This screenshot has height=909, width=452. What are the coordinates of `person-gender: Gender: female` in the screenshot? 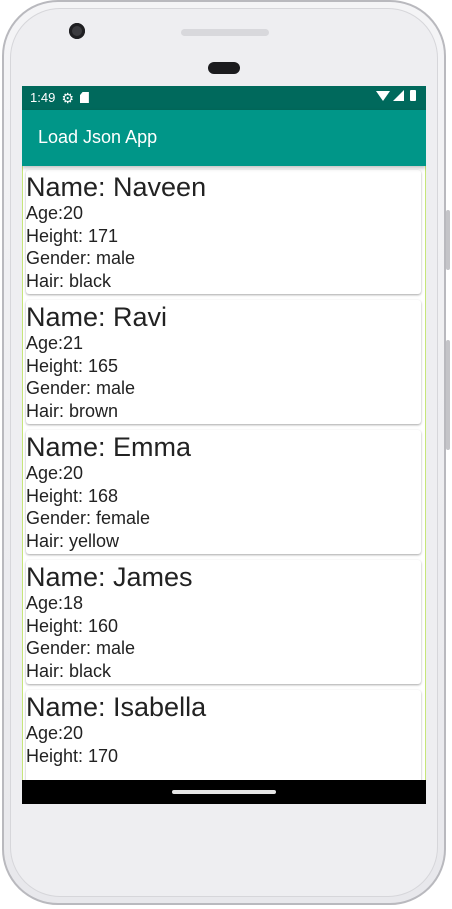 It's located at (88, 518).